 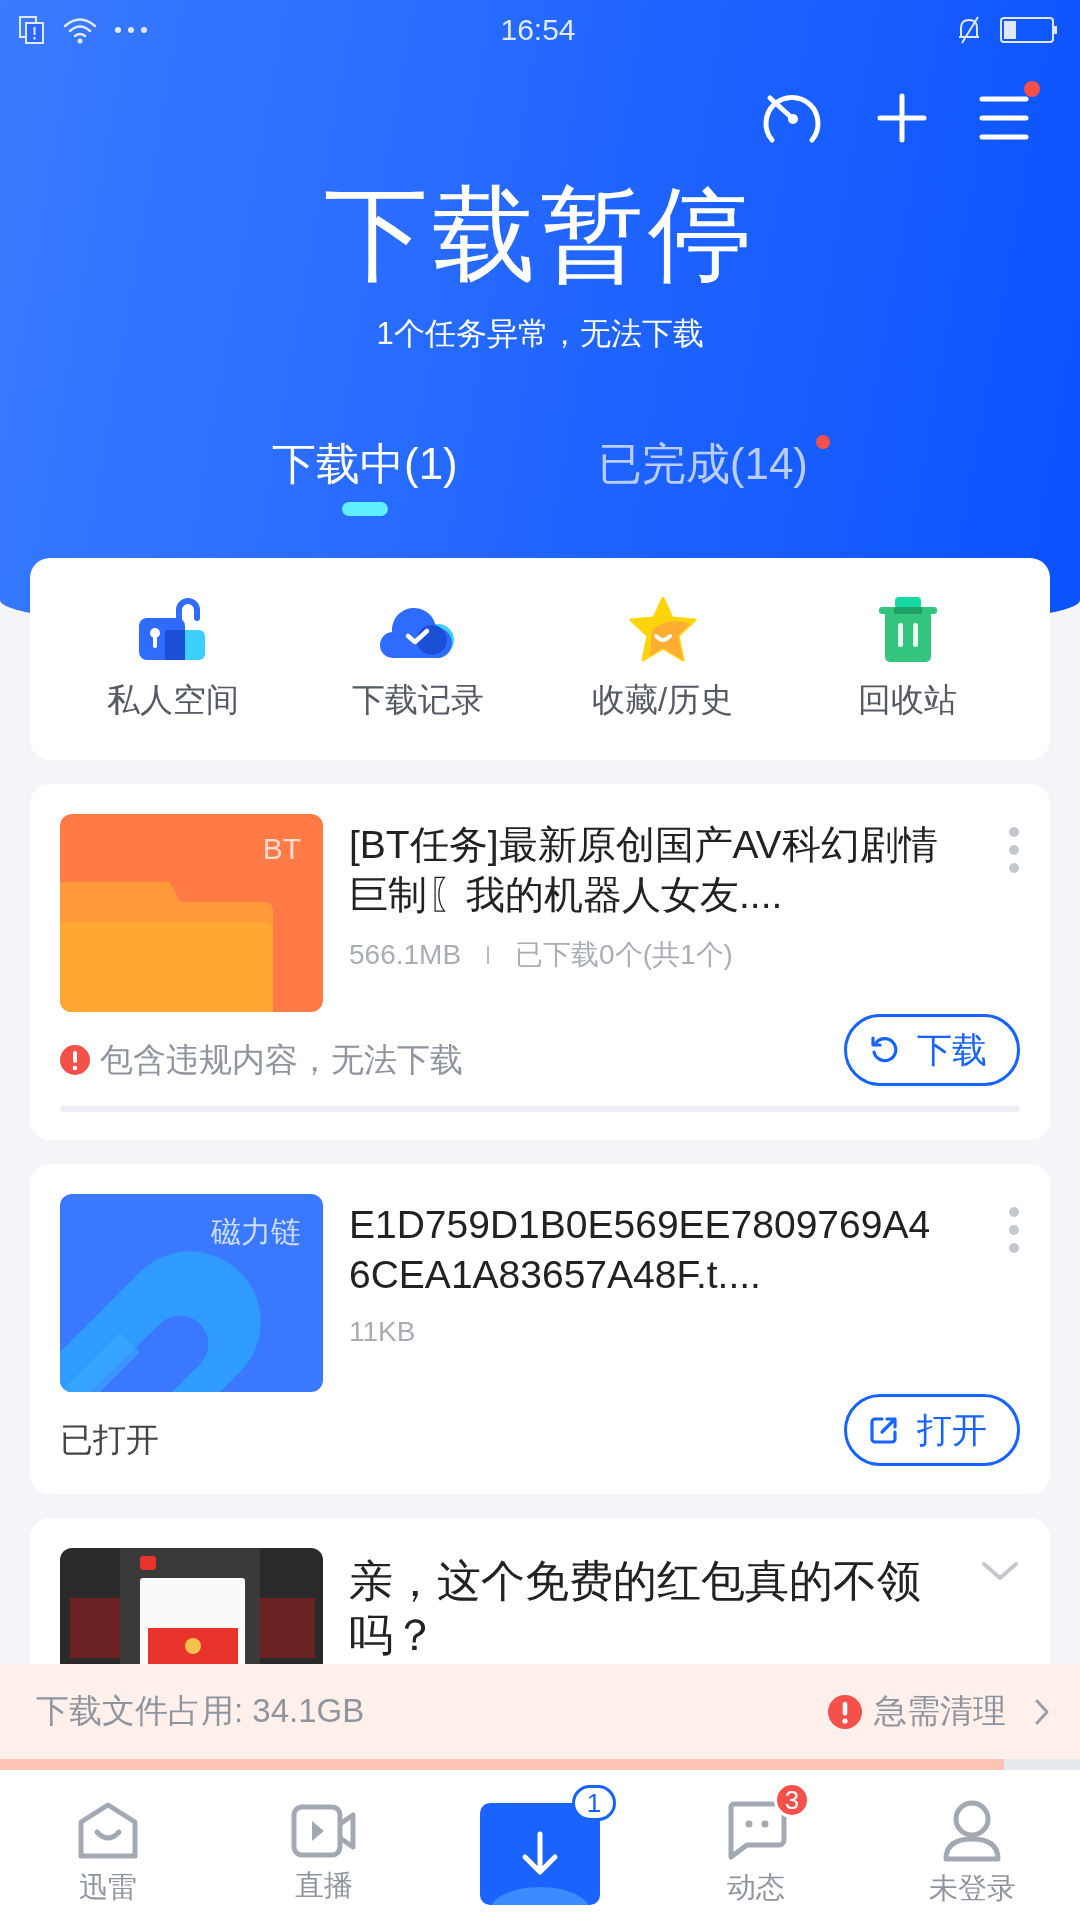 What do you see at coordinates (845, 1711) in the screenshot?
I see `warning-icon` at bounding box center [845, 1711].